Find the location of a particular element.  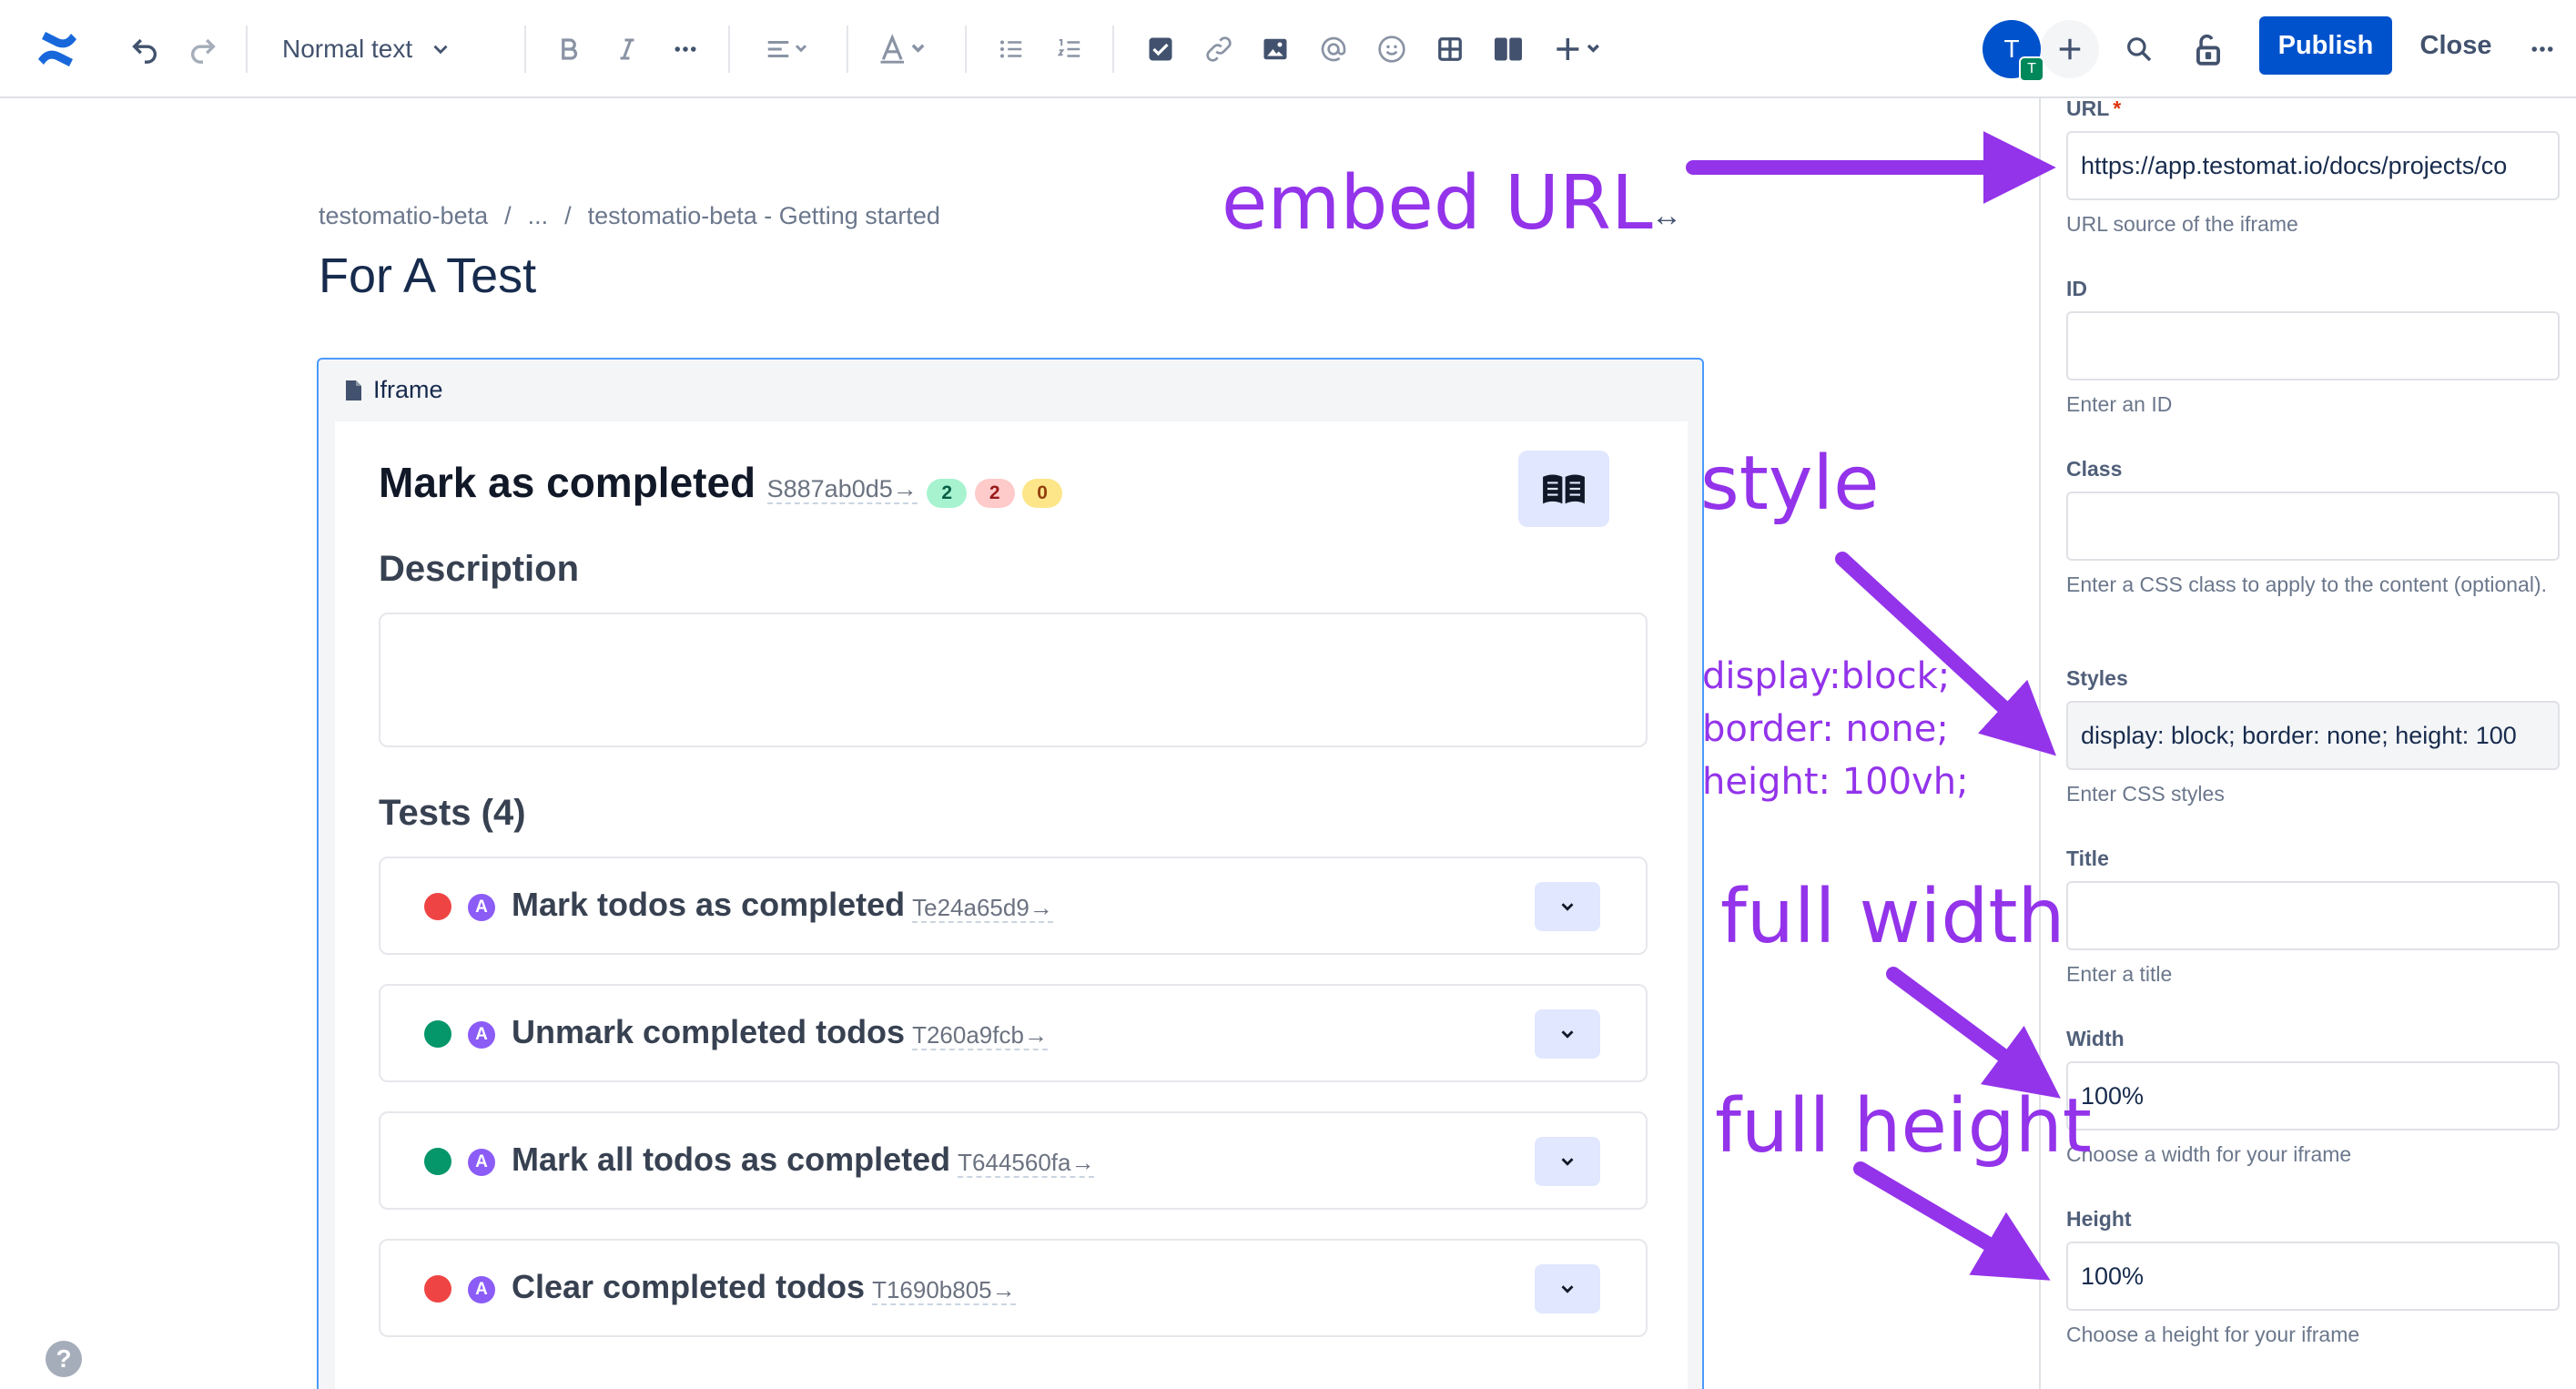

arrow-to-height-input is located at coordinates (1952, 1221).